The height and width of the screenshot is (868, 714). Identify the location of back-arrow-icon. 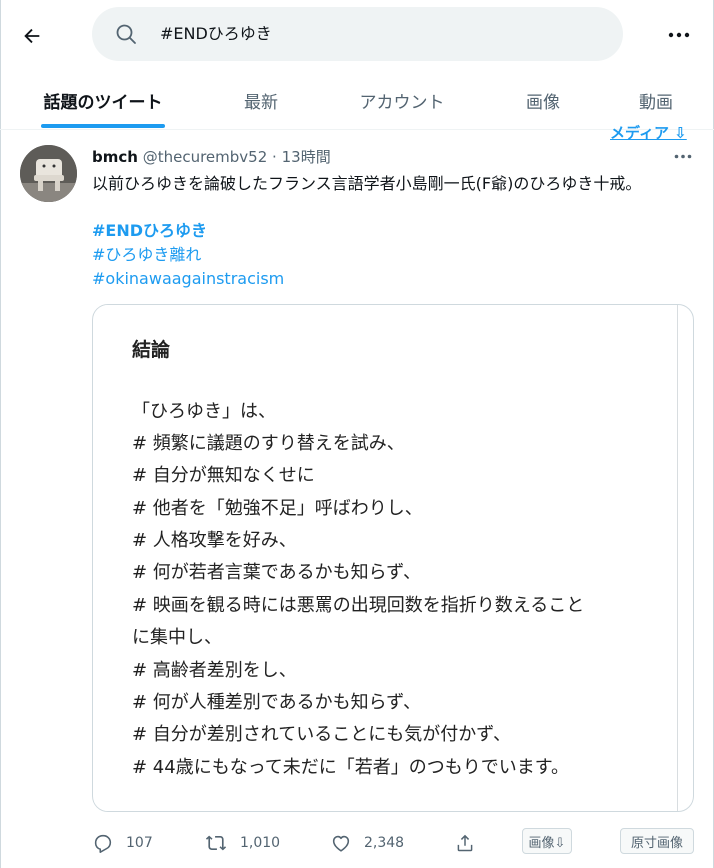
(32, 36).